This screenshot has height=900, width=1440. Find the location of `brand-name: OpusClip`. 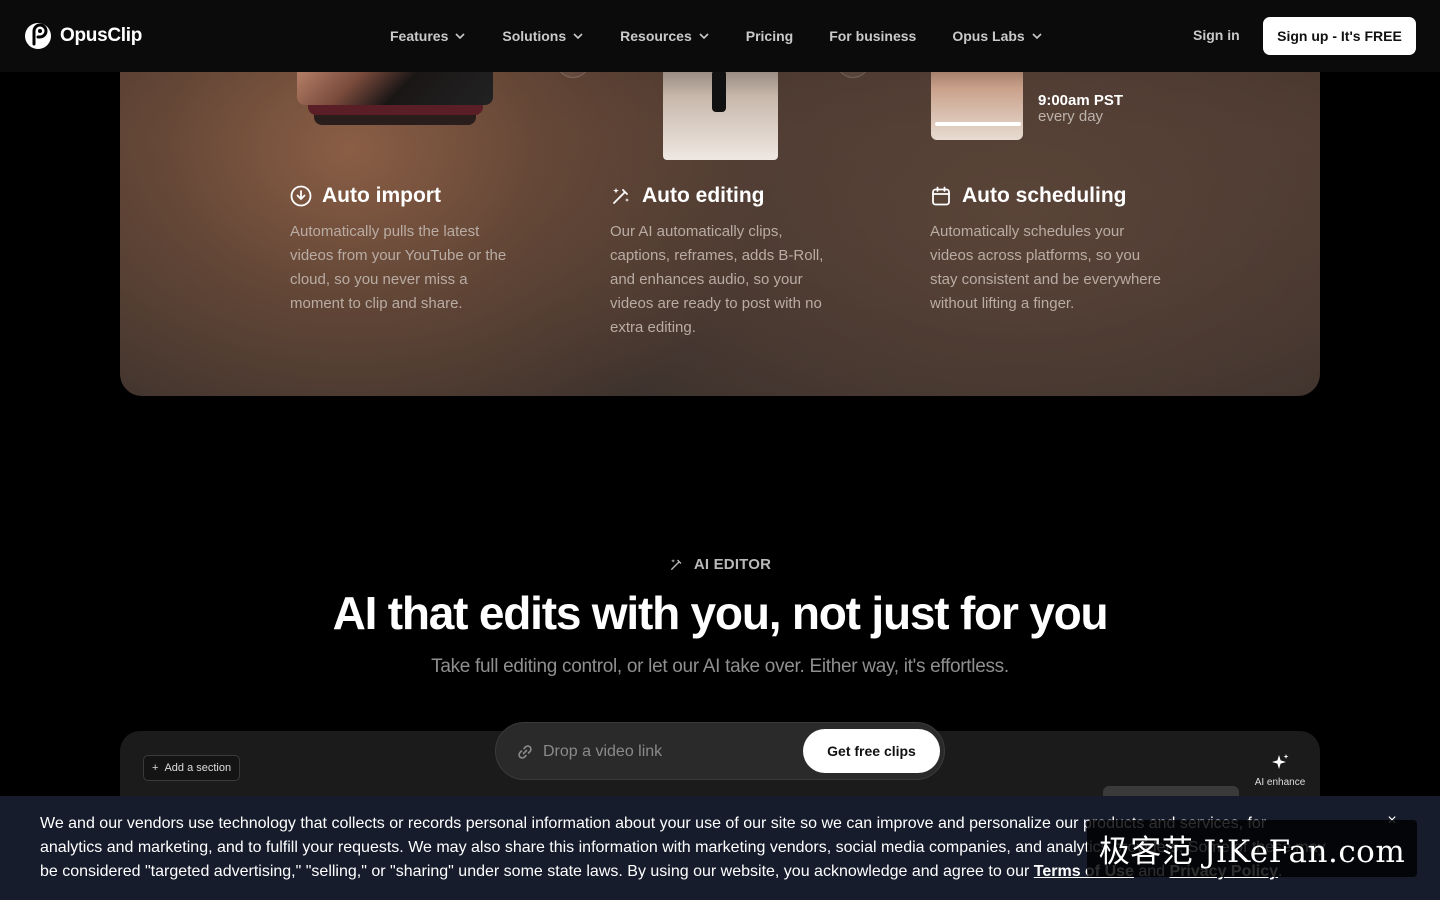

brand-name: OpusClip is located at coordinates (101, 35).